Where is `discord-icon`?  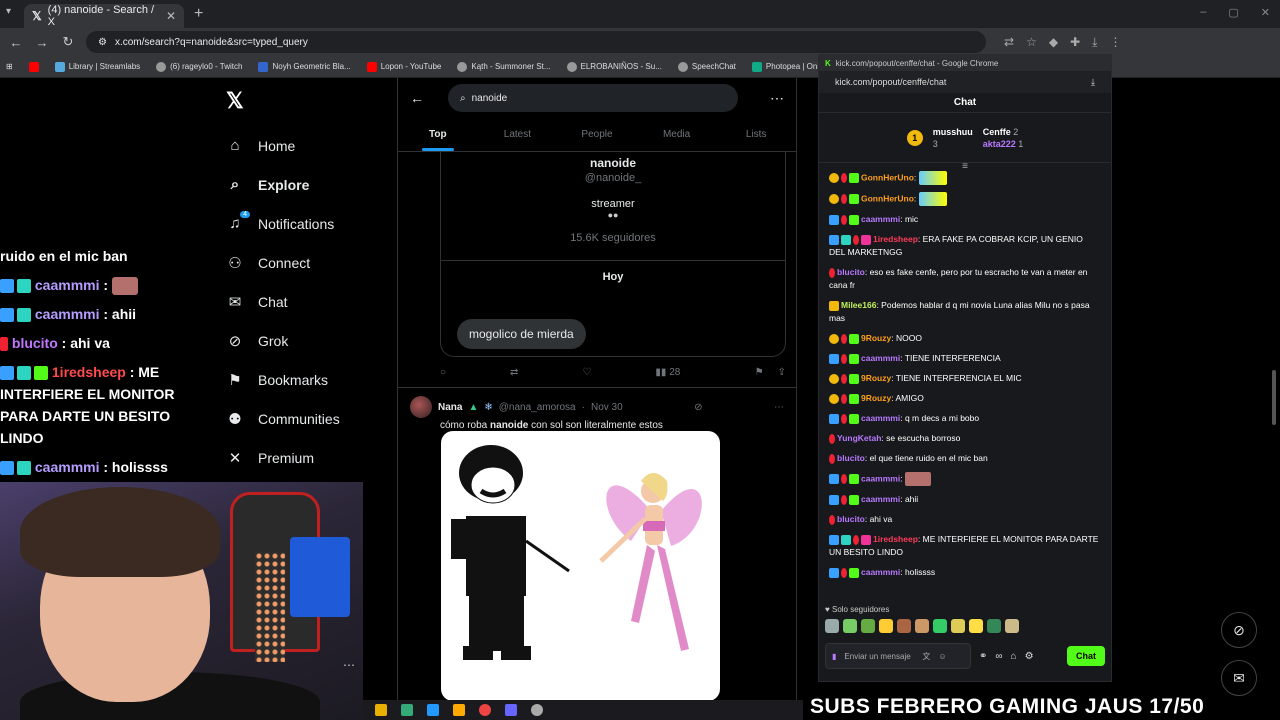 discord-icon is located at coordinates (511, 710).